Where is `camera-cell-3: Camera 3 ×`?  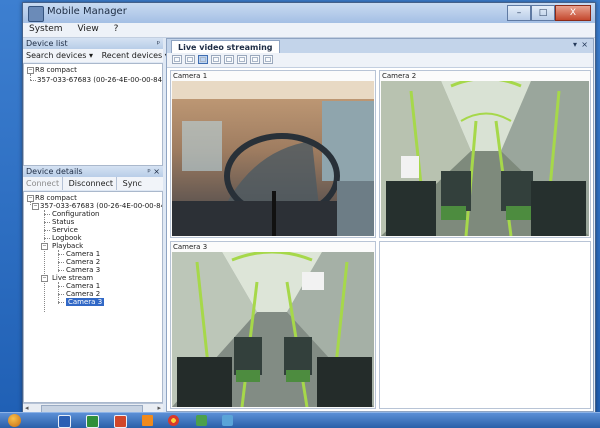 camera-cell-3: Camera 3 × is located at coordinates (273, 325).